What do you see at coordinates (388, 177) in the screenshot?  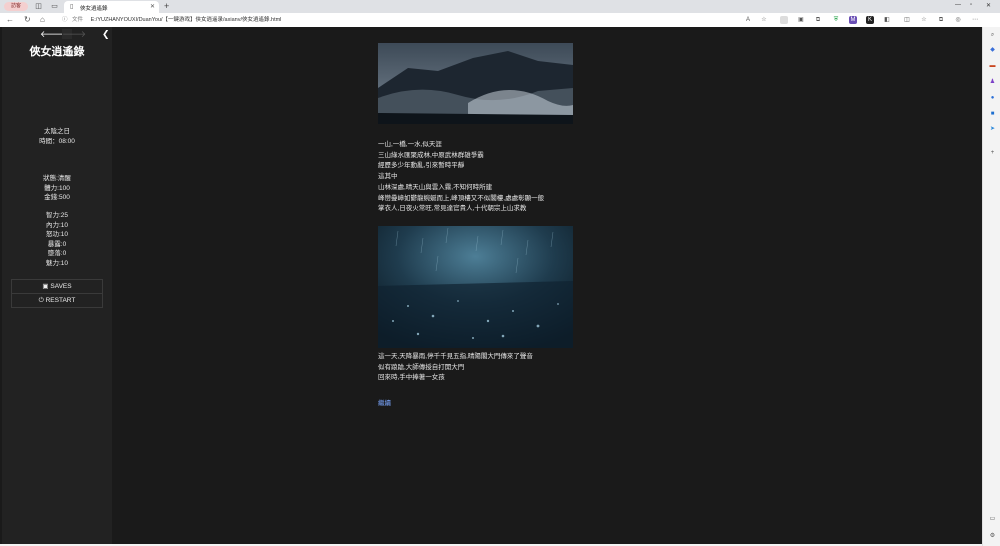 I see `story-line: 這其中` at bounding box center [388, 177].